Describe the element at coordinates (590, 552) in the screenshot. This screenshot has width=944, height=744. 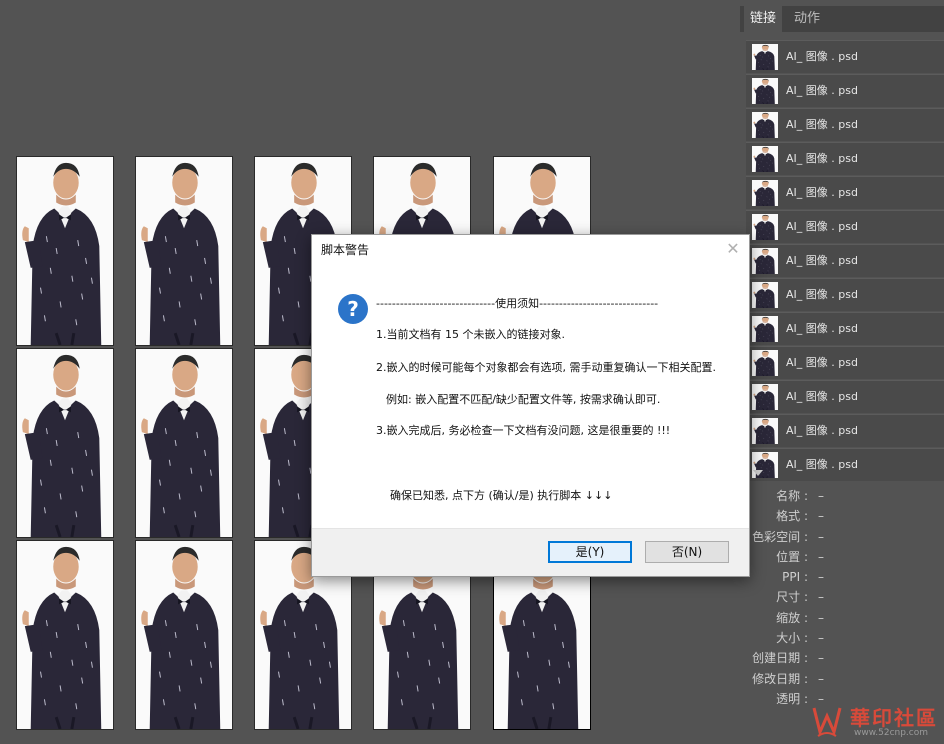
I see `yes-button: 是(Y)` at that location.